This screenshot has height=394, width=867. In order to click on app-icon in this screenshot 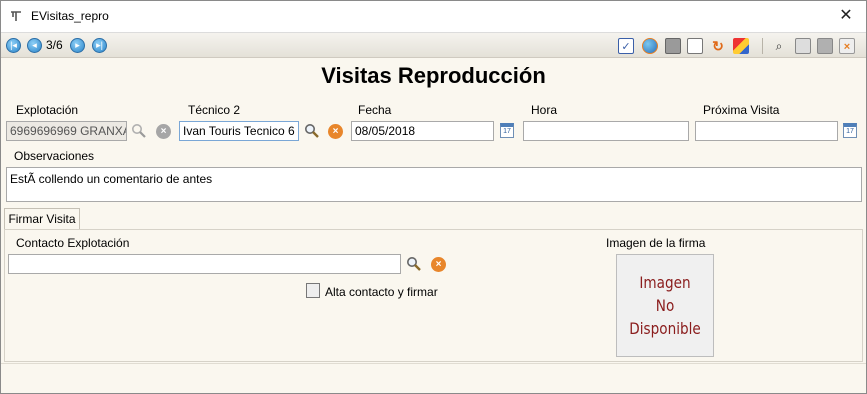, I will do `click(16, 16)`.